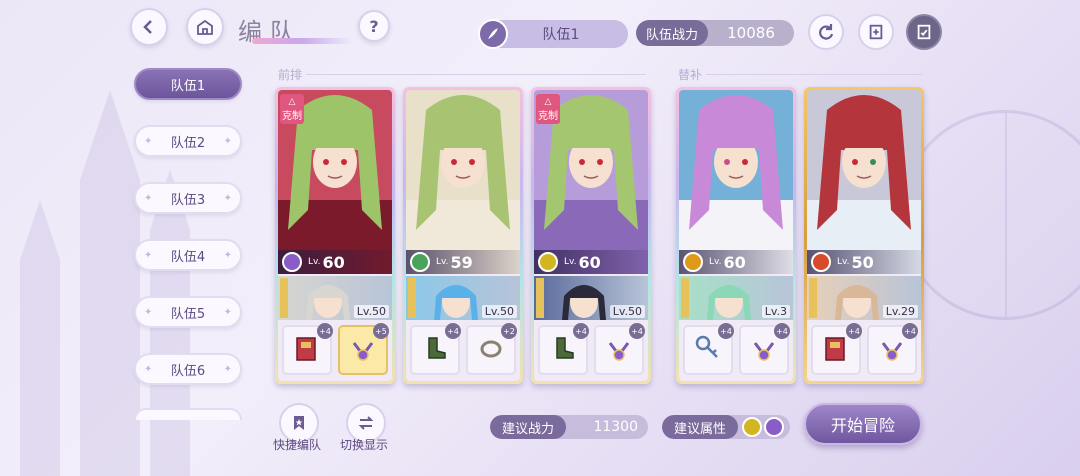 The width and height of the screenshot is (1080, 476). I want to click on character-card: Lv. 59 Lv.50 +4 +2, so click(463, 235).